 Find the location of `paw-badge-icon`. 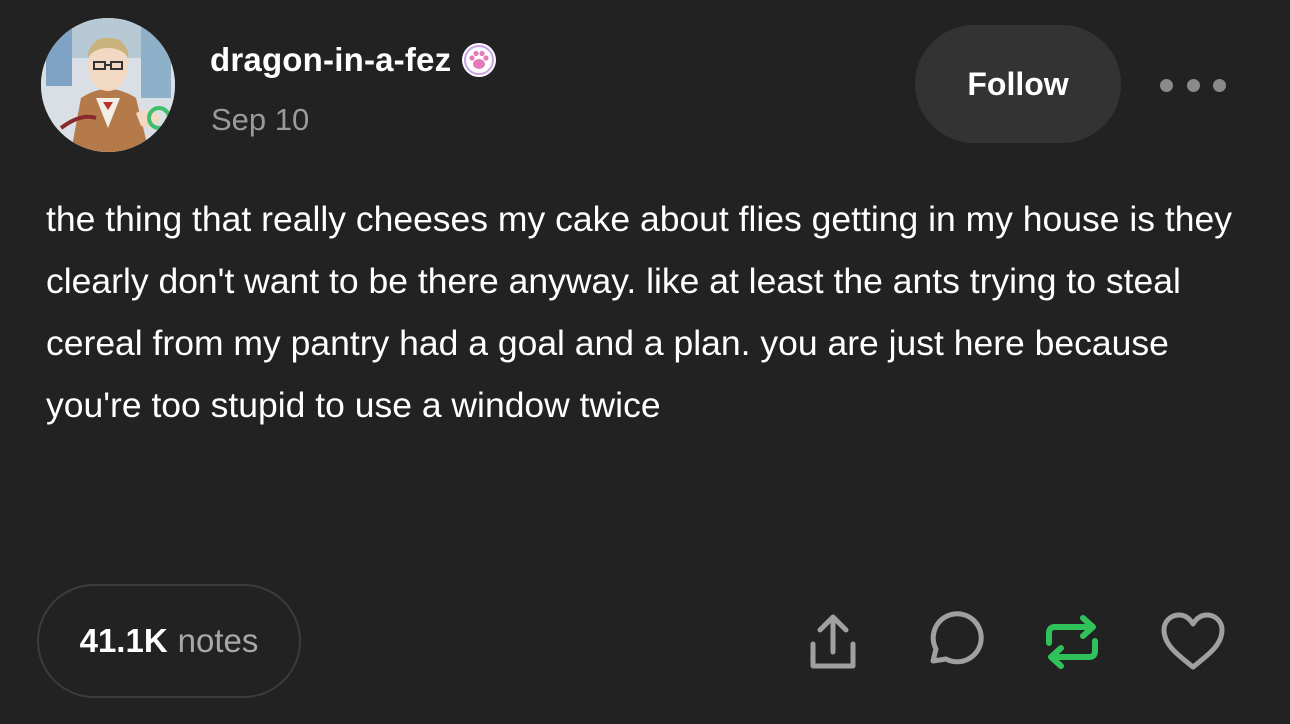

paw-badge-icon is located at coordinates (479, 60).